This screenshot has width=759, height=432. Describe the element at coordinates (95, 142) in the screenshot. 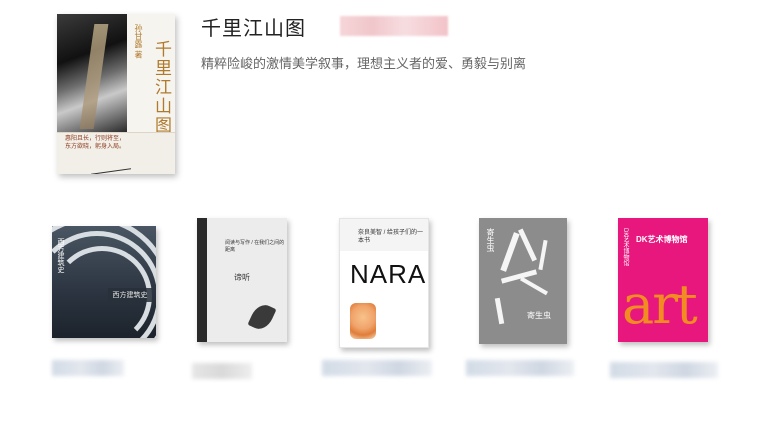

I see `cover-quote: 惠阳且长，行则将至，东方欲晓，躬身入局。` at that location.